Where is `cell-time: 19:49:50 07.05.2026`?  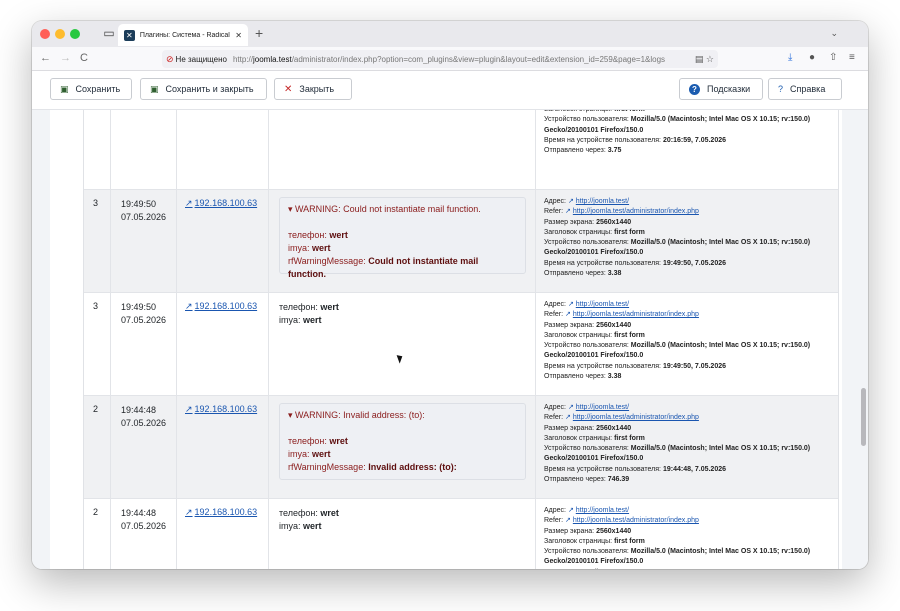 cell-time: 19:49:50 07.05.2026 is located at coordinates (144, 241).